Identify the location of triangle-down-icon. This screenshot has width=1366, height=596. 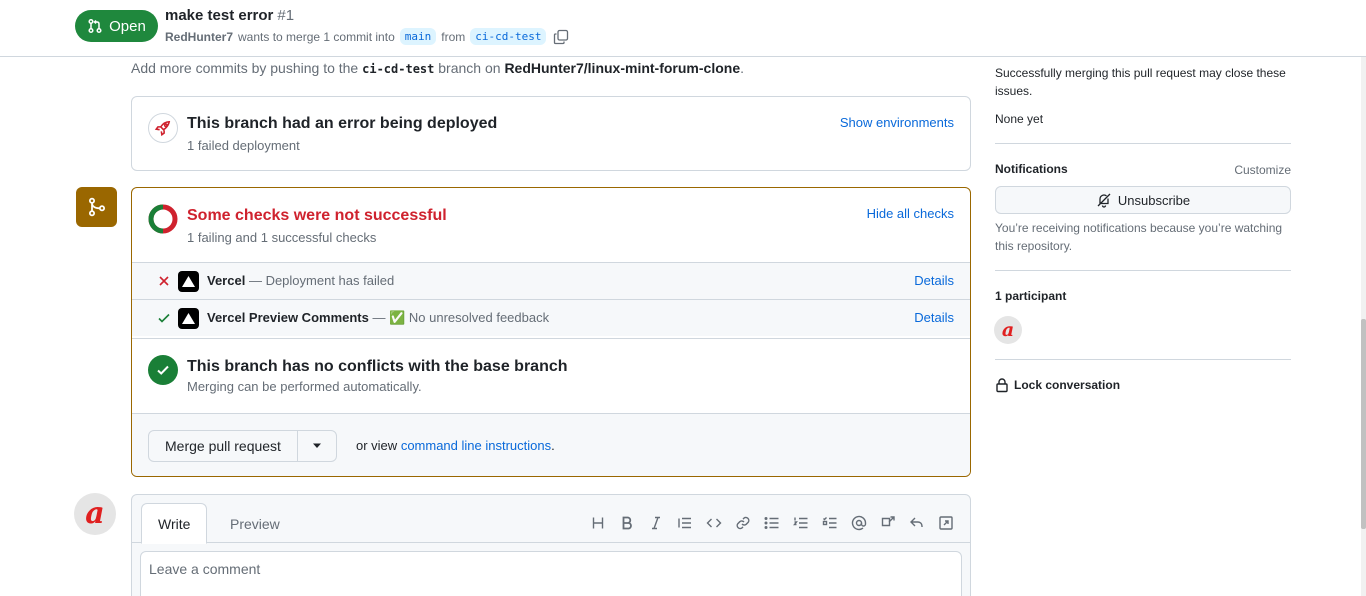
(316, 445).